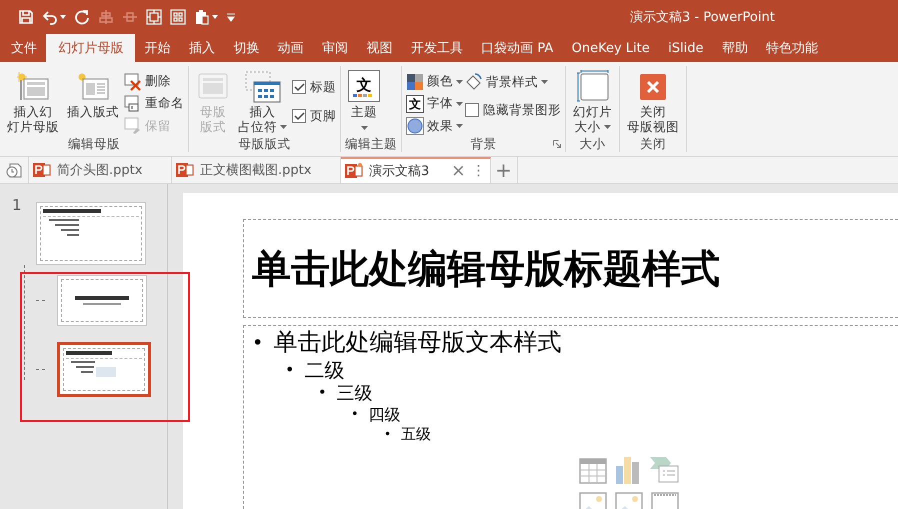  Describe the element at coordinates (324, 370) in the screenshot. I see `body-text: 二级` at that location.